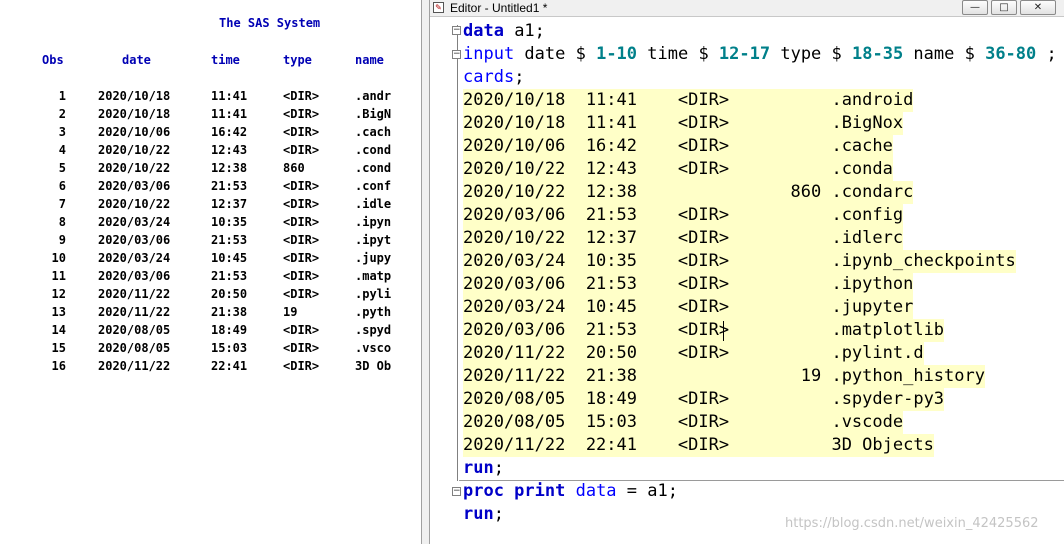 The image size is (1064, 544). What do you see at coordinates (591, 491) in the screenshot?
I see `option-keyword: data` at bounding box center [591, 491].